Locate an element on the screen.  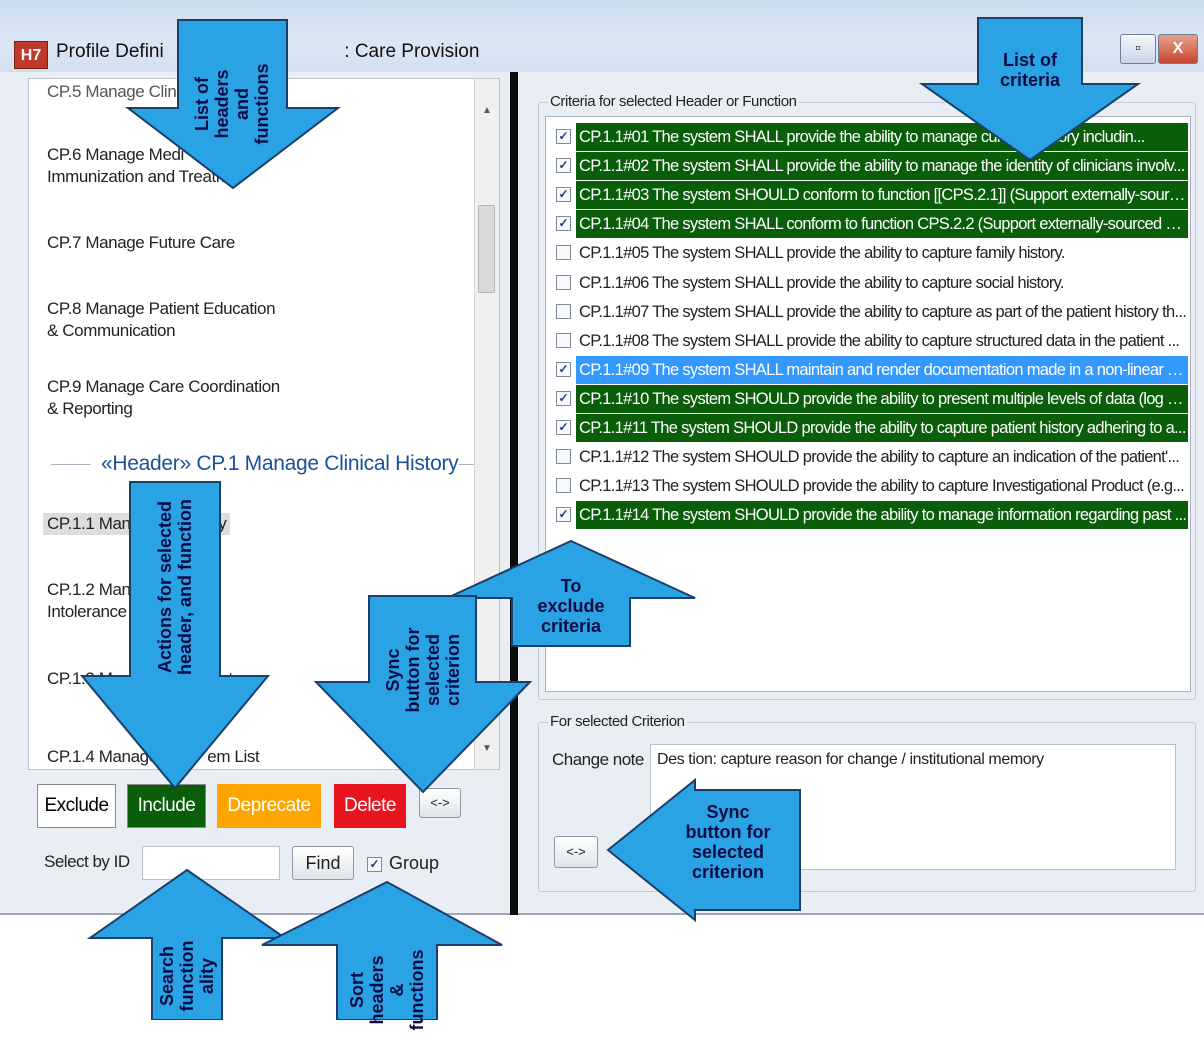
list-item: CP.7 Manage Future Care is located at coordinates (141, 243).